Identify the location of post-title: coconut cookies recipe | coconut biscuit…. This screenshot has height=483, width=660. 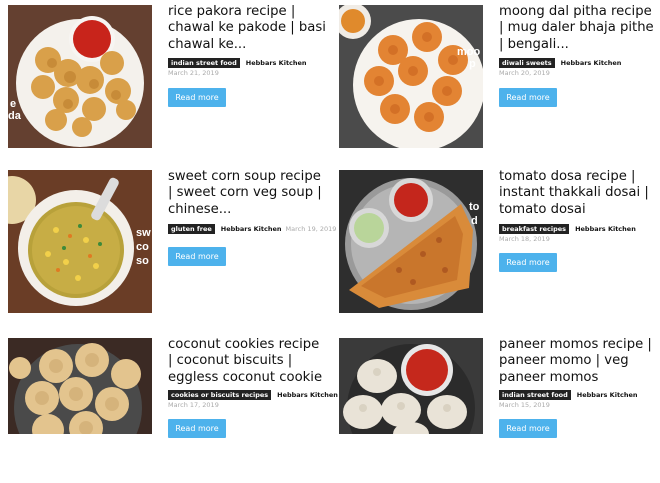
(247, 361).